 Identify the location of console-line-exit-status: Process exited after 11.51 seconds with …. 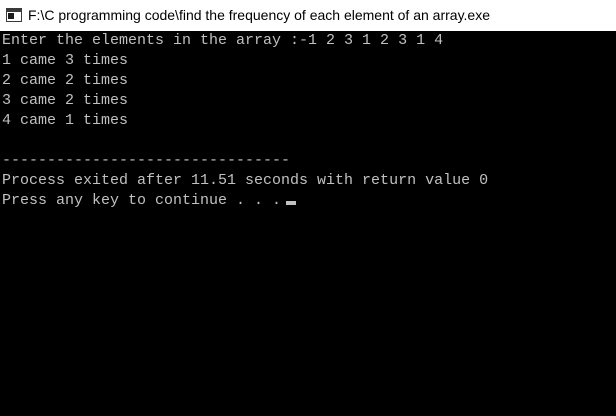
(245, 180).